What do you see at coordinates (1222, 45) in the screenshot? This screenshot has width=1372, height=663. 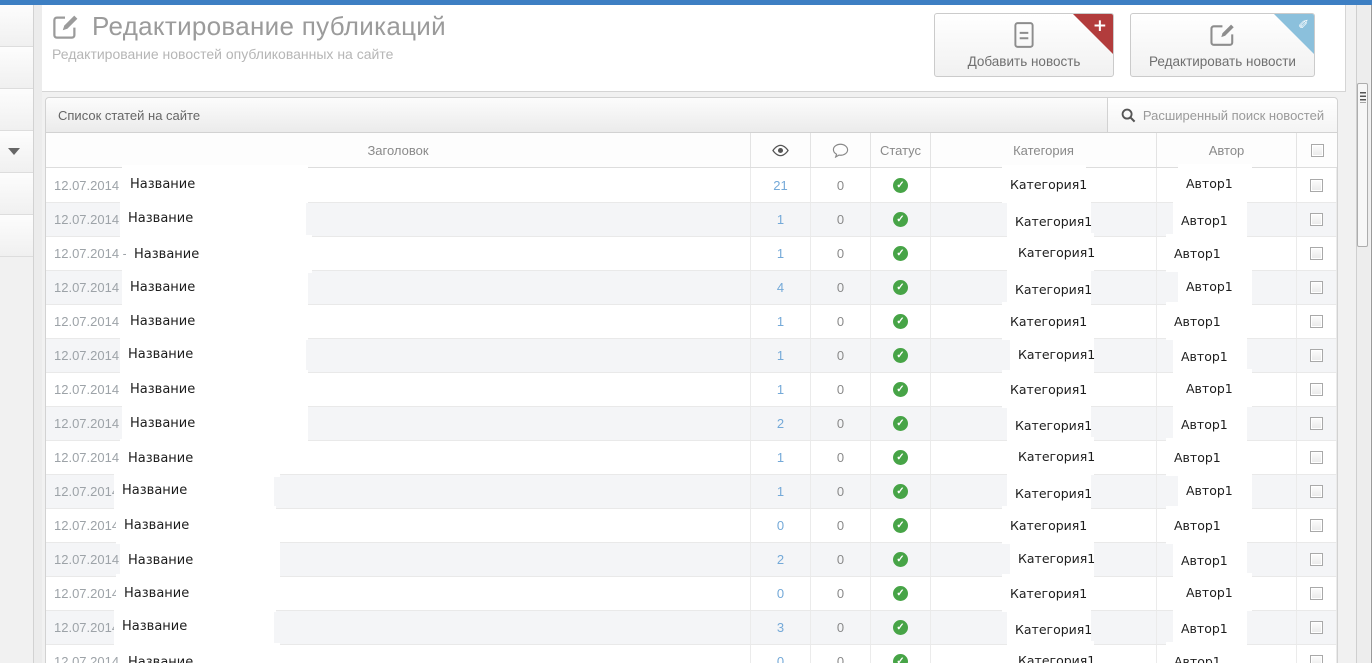 I see `edit-news-button: ✐ Редактировать новости` at bounding box center [1222, 45].